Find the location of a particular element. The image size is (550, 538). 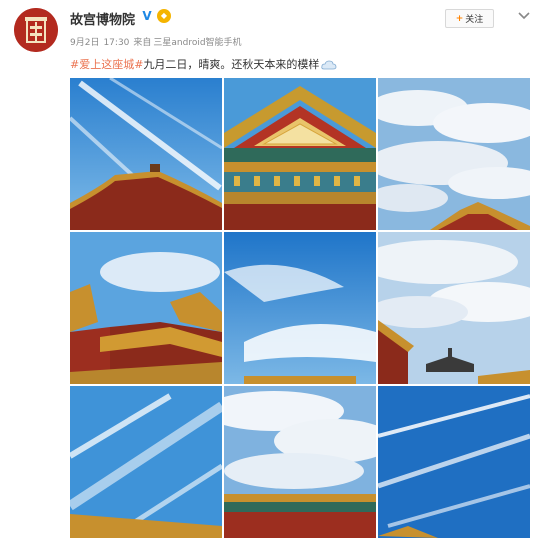

chevron-down-icon is located at coordinates (524, 16).